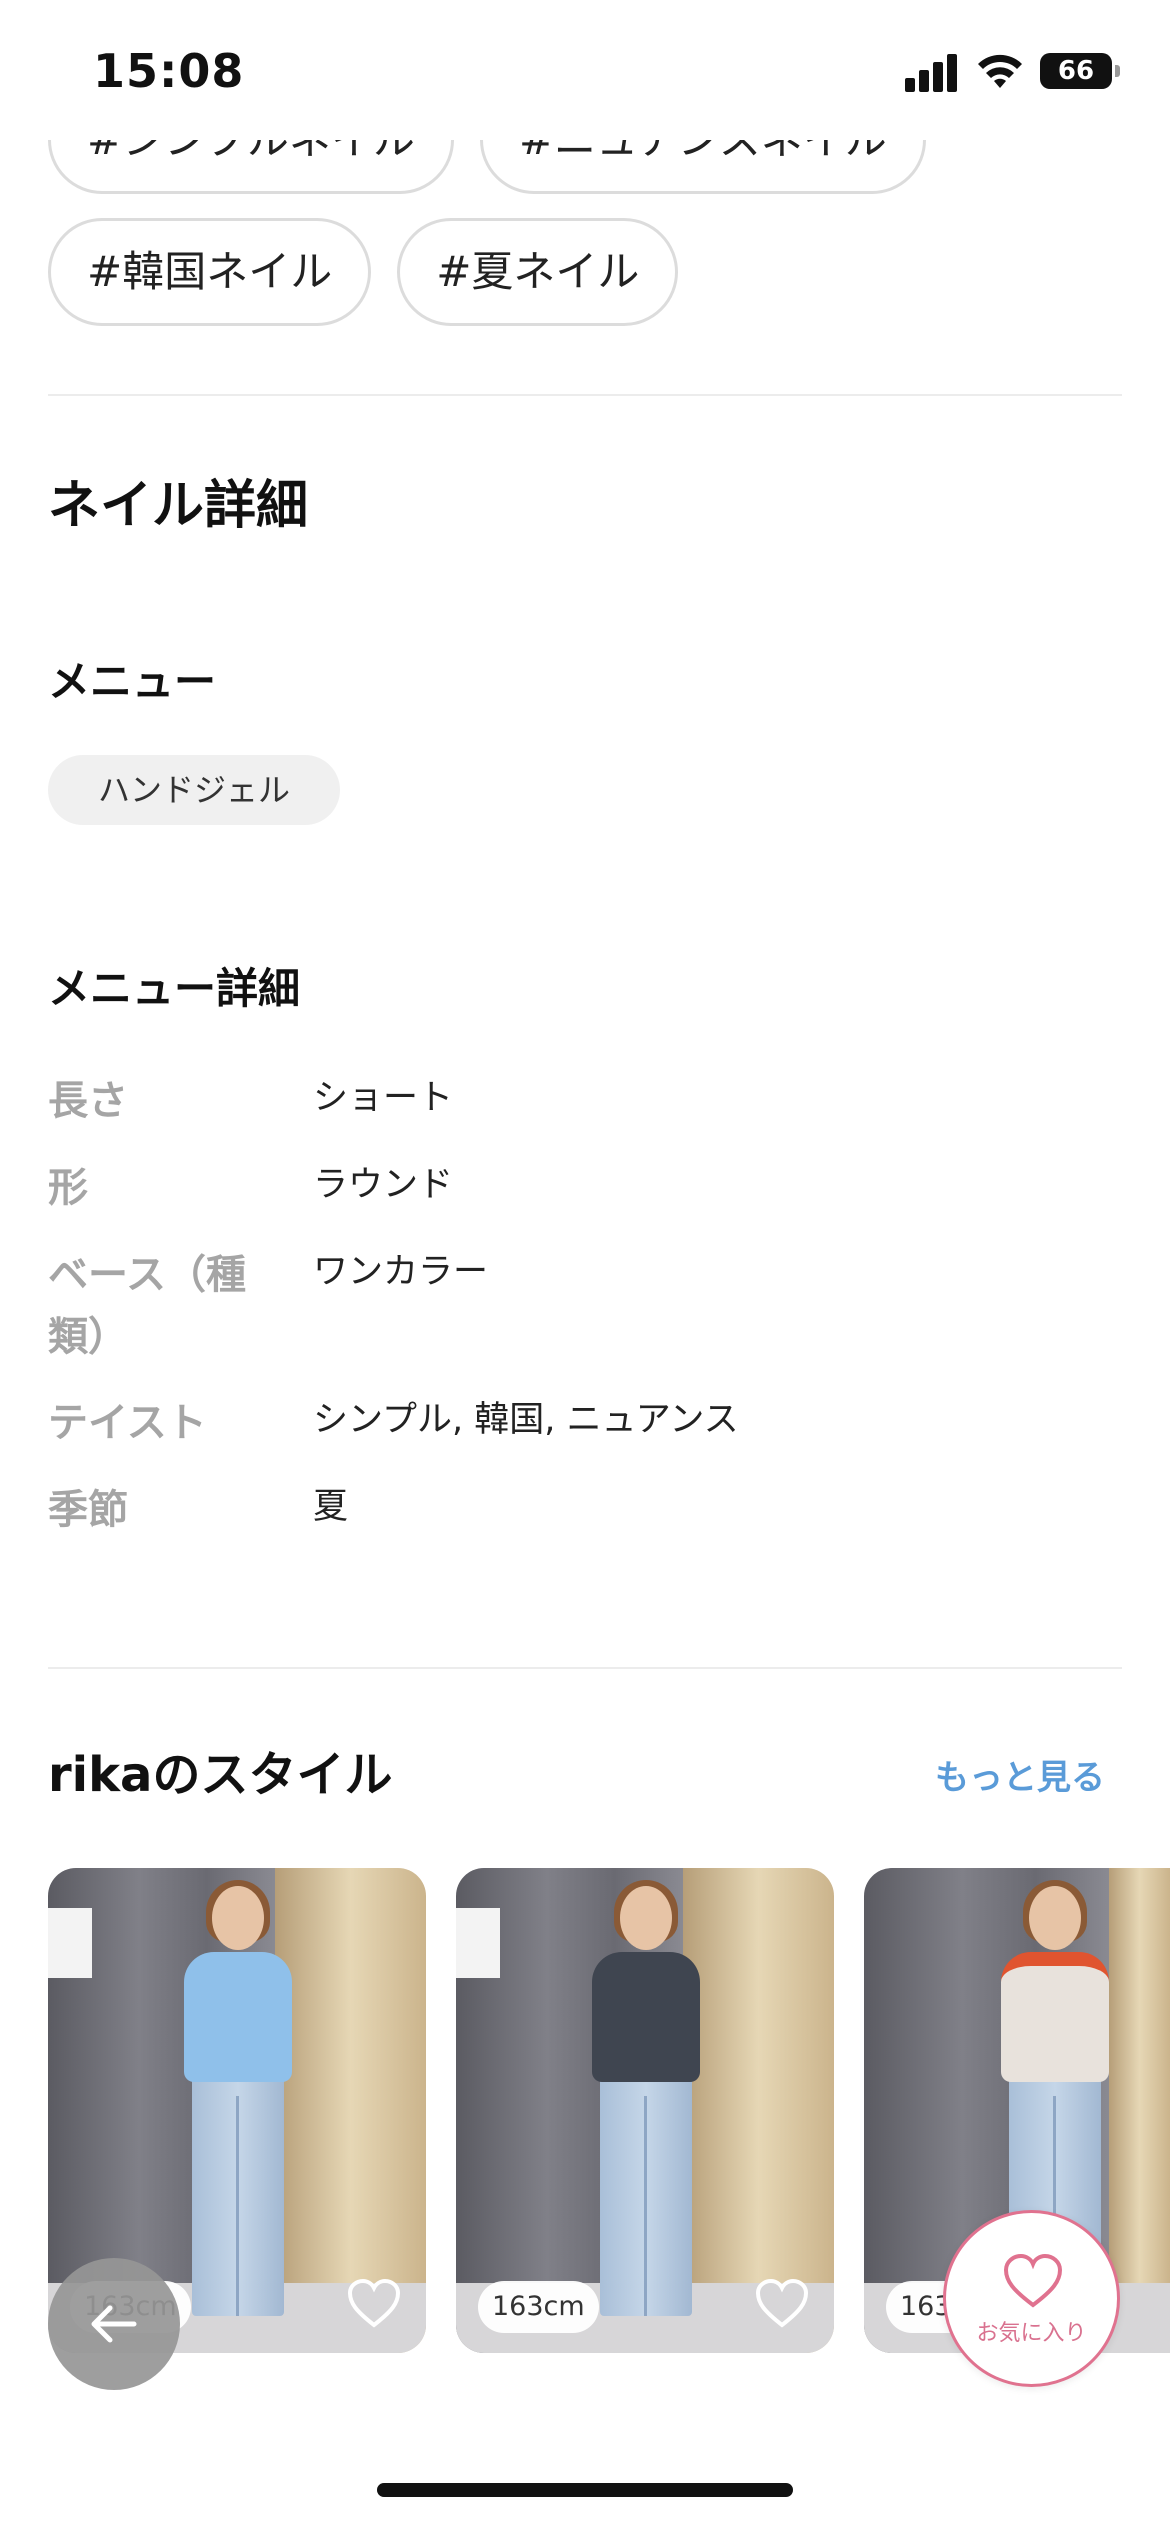 Image resolution: width=1170 pixels, height=2532 pixels. What do you see at coordinates (401, 1272) in the screenshot?
I see `detail-value: ワンカラー` at bounding box center [401, 1272].